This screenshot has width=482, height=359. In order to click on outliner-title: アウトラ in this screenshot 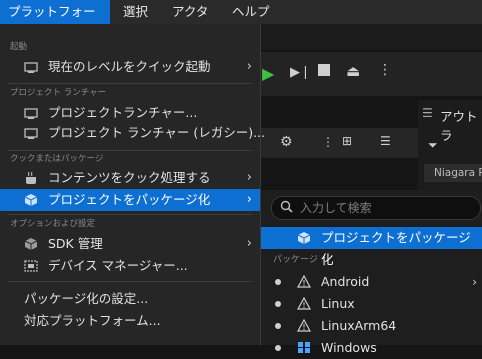, I will do `click(459, 126)`.